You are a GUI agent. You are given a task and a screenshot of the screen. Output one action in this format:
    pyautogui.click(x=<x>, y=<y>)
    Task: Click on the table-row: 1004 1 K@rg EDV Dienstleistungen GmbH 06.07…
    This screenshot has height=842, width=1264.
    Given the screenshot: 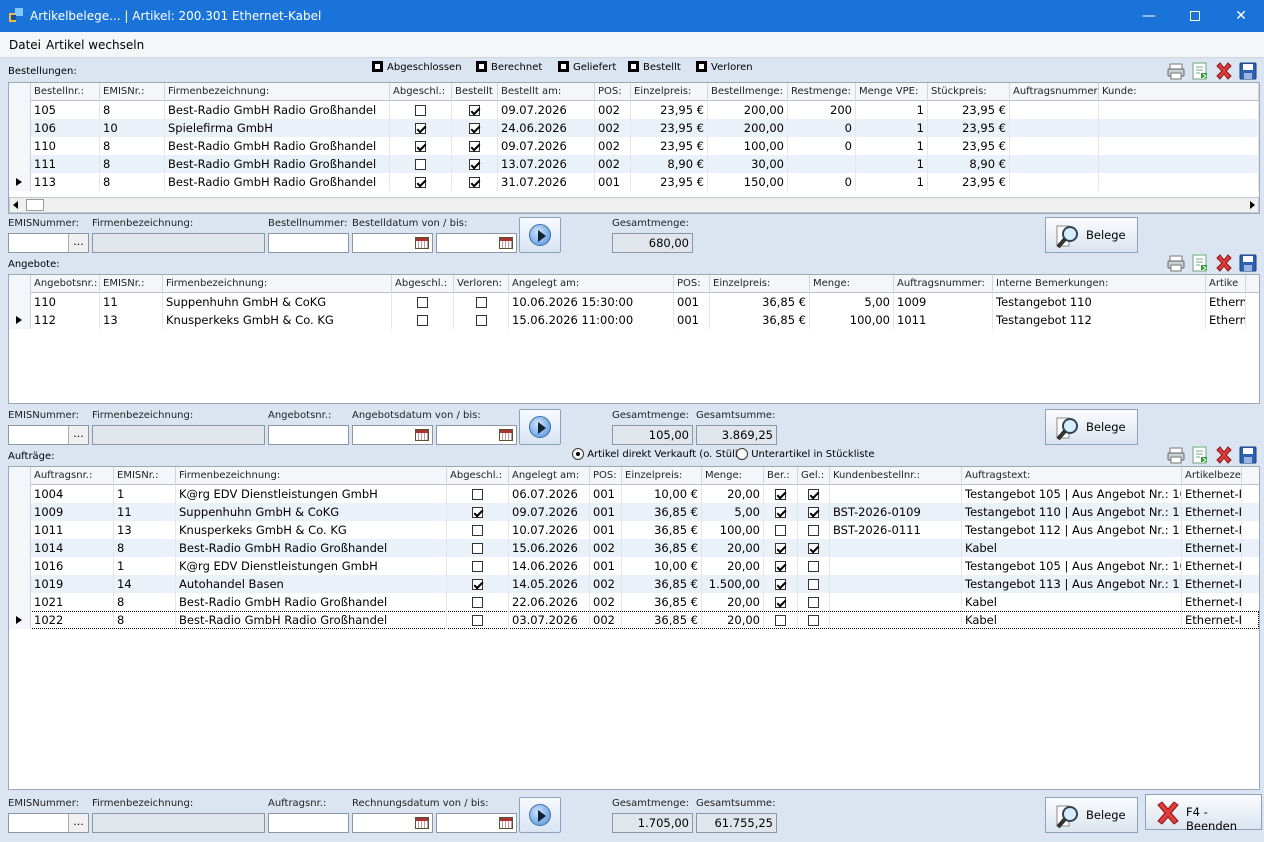 What is the action you would take?
    pyautogui.click(x=634, y=494)
    